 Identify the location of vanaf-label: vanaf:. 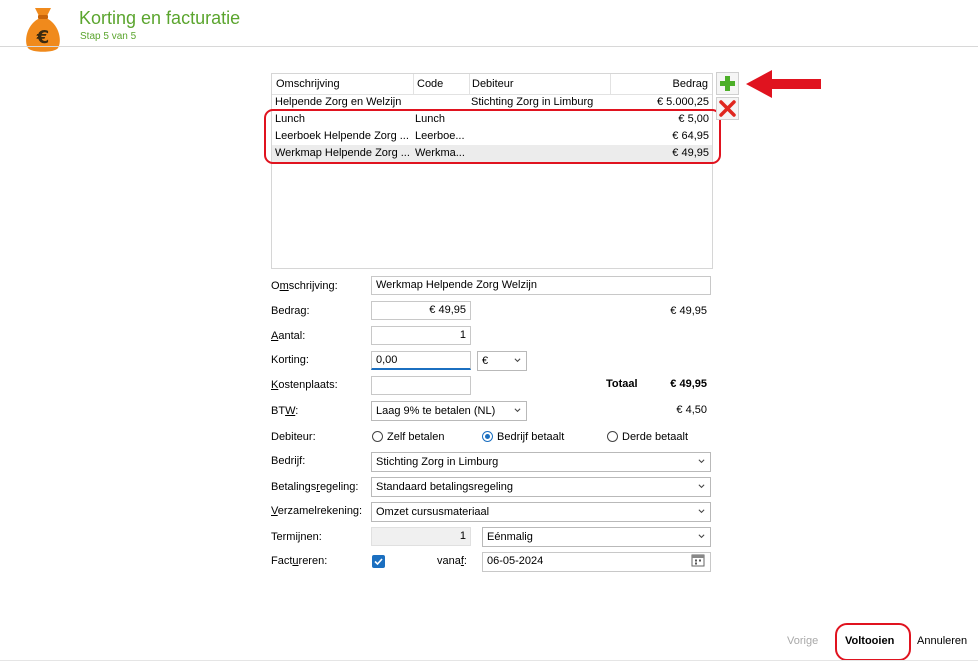
(452, 561).